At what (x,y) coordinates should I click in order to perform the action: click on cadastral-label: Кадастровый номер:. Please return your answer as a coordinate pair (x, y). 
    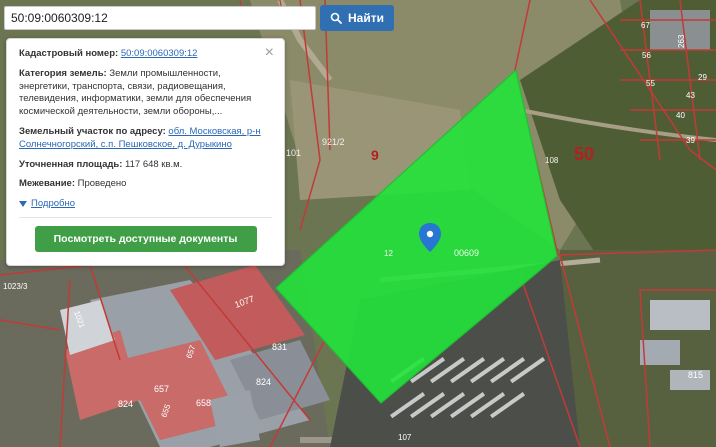
    Looking at the image, I should click on (69, 53).